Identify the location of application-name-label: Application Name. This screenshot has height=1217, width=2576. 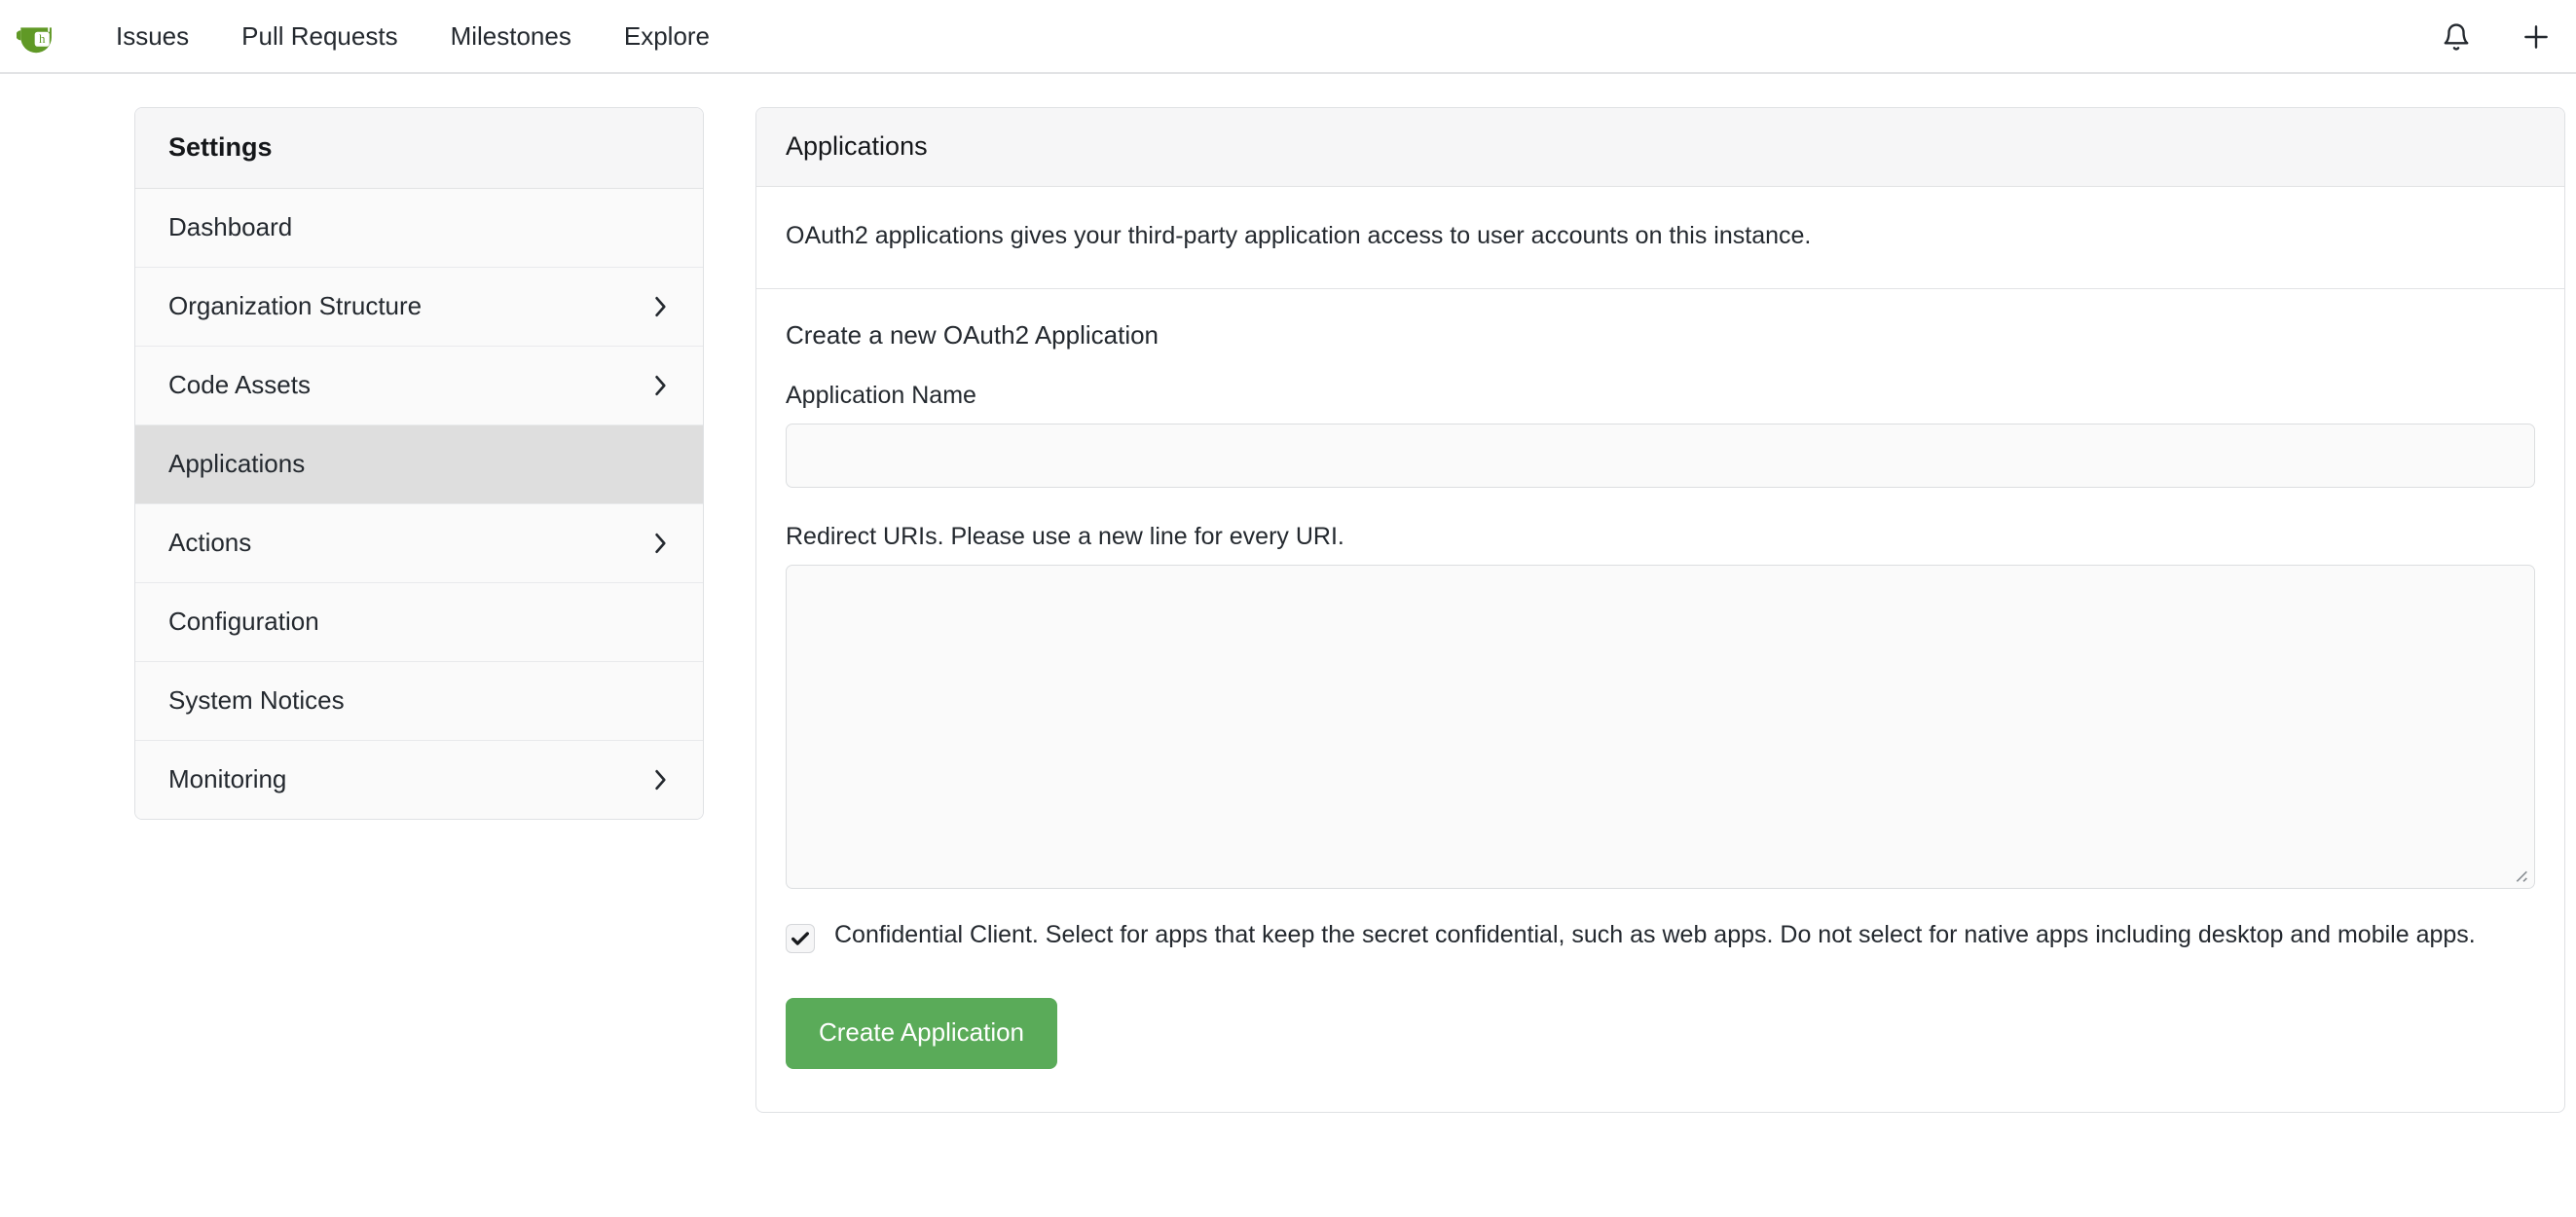
(881, 395).